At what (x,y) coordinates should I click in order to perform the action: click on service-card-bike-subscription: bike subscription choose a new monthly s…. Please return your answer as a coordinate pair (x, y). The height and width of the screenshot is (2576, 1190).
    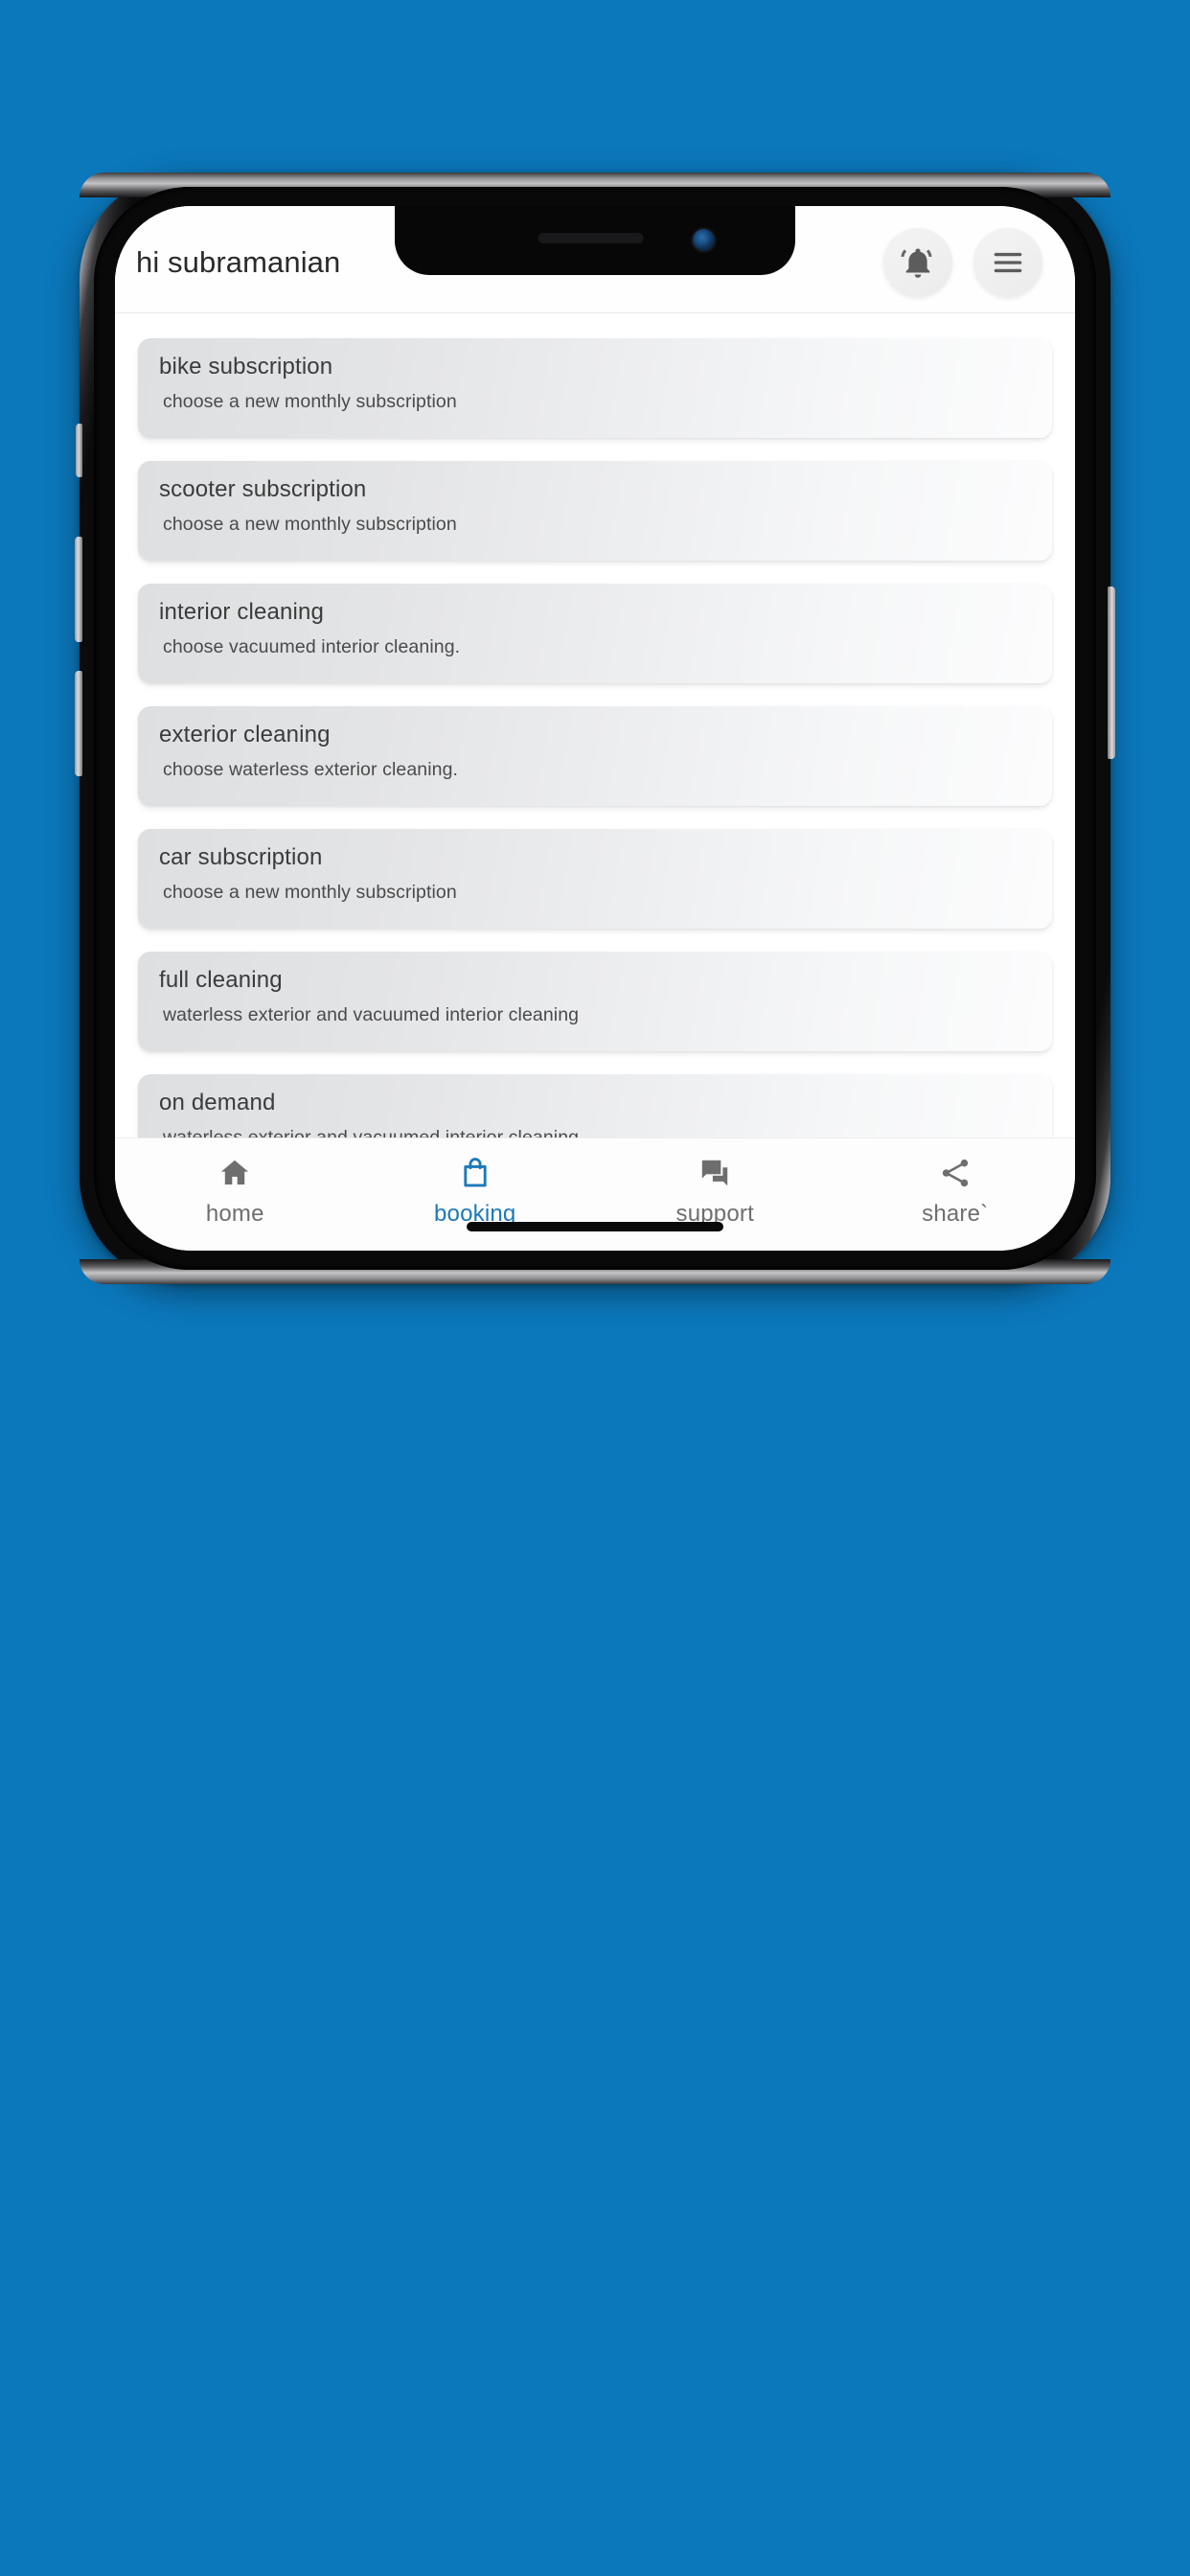
    Looking at the image, I should click on (595, 388).